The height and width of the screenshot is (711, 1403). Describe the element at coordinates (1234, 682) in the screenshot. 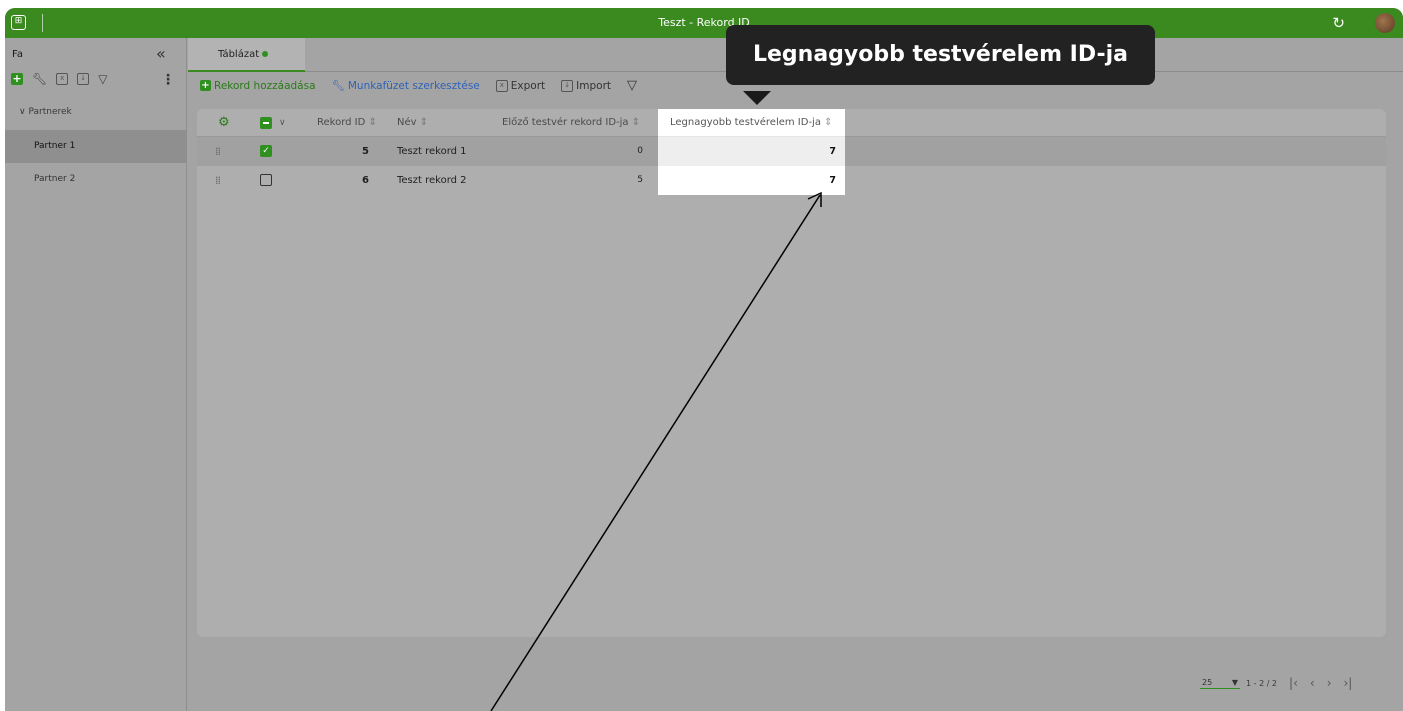

I see `dropdown-arrow-icon: ▼` at that location.